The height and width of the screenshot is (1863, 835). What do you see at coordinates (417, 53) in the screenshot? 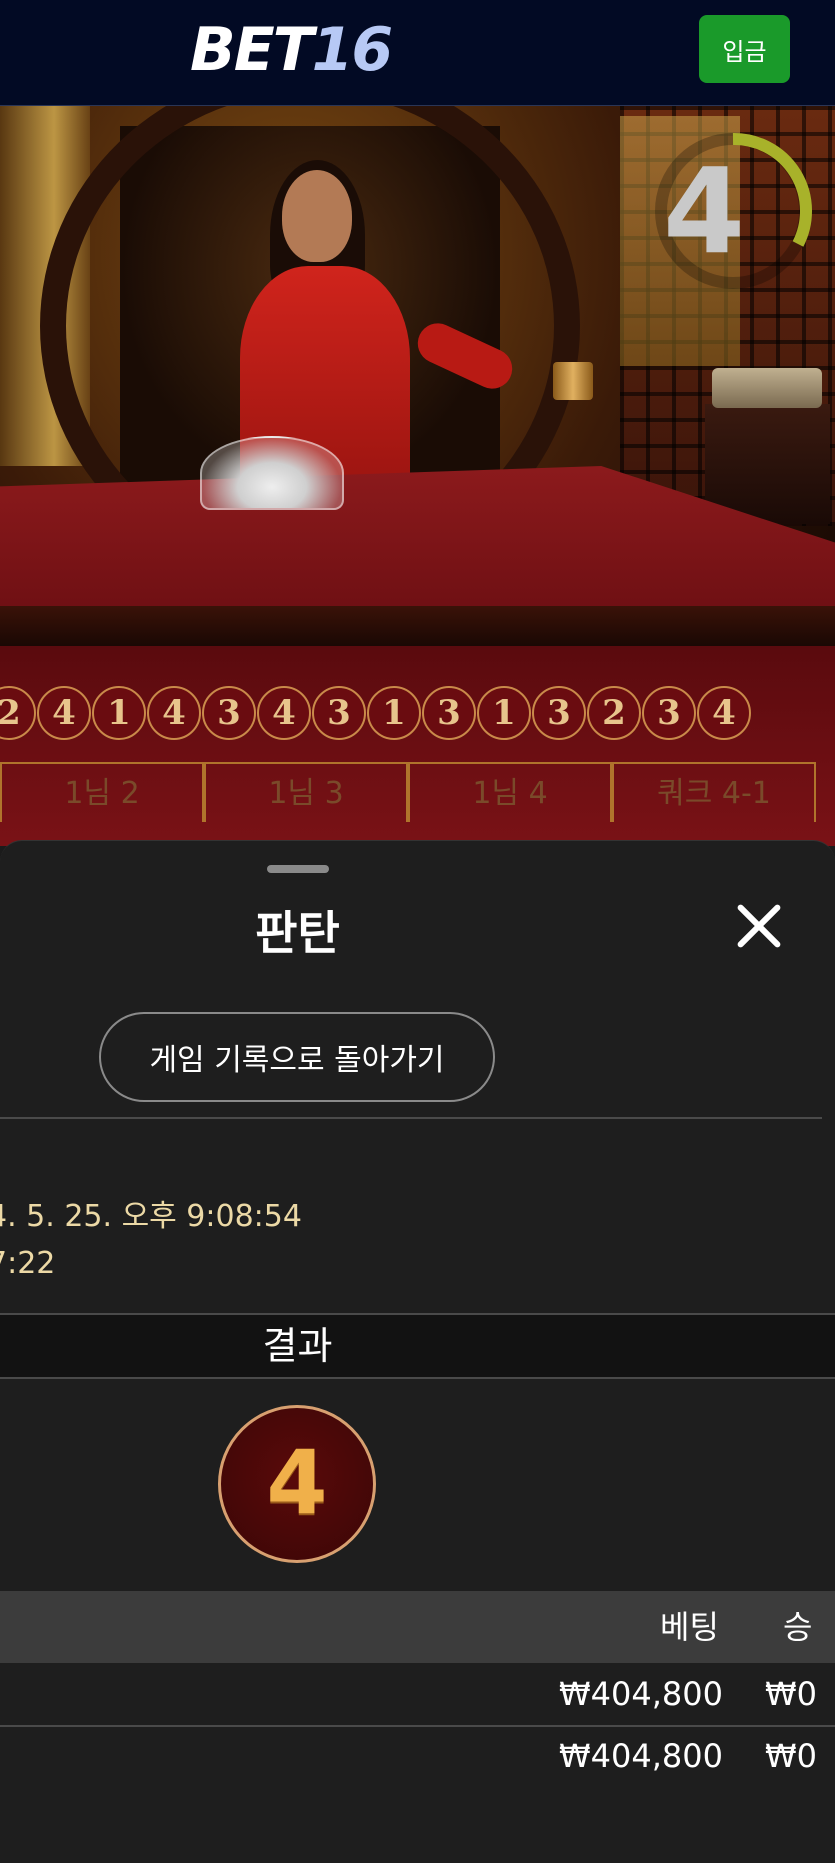
I see `top-header: BET16 입금` at bounding box center [417, 53].